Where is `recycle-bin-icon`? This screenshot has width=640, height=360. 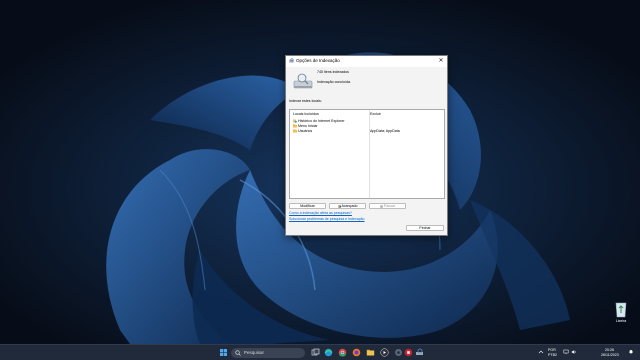
recycle-bin-icon is located at coordinates (621, 310).